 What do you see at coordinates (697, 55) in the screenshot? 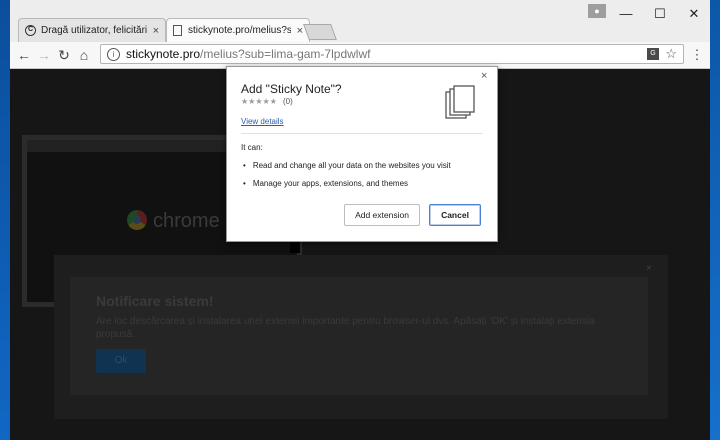
I see `menu-dots-icon: ⋮` at bounding box center [697, 55].